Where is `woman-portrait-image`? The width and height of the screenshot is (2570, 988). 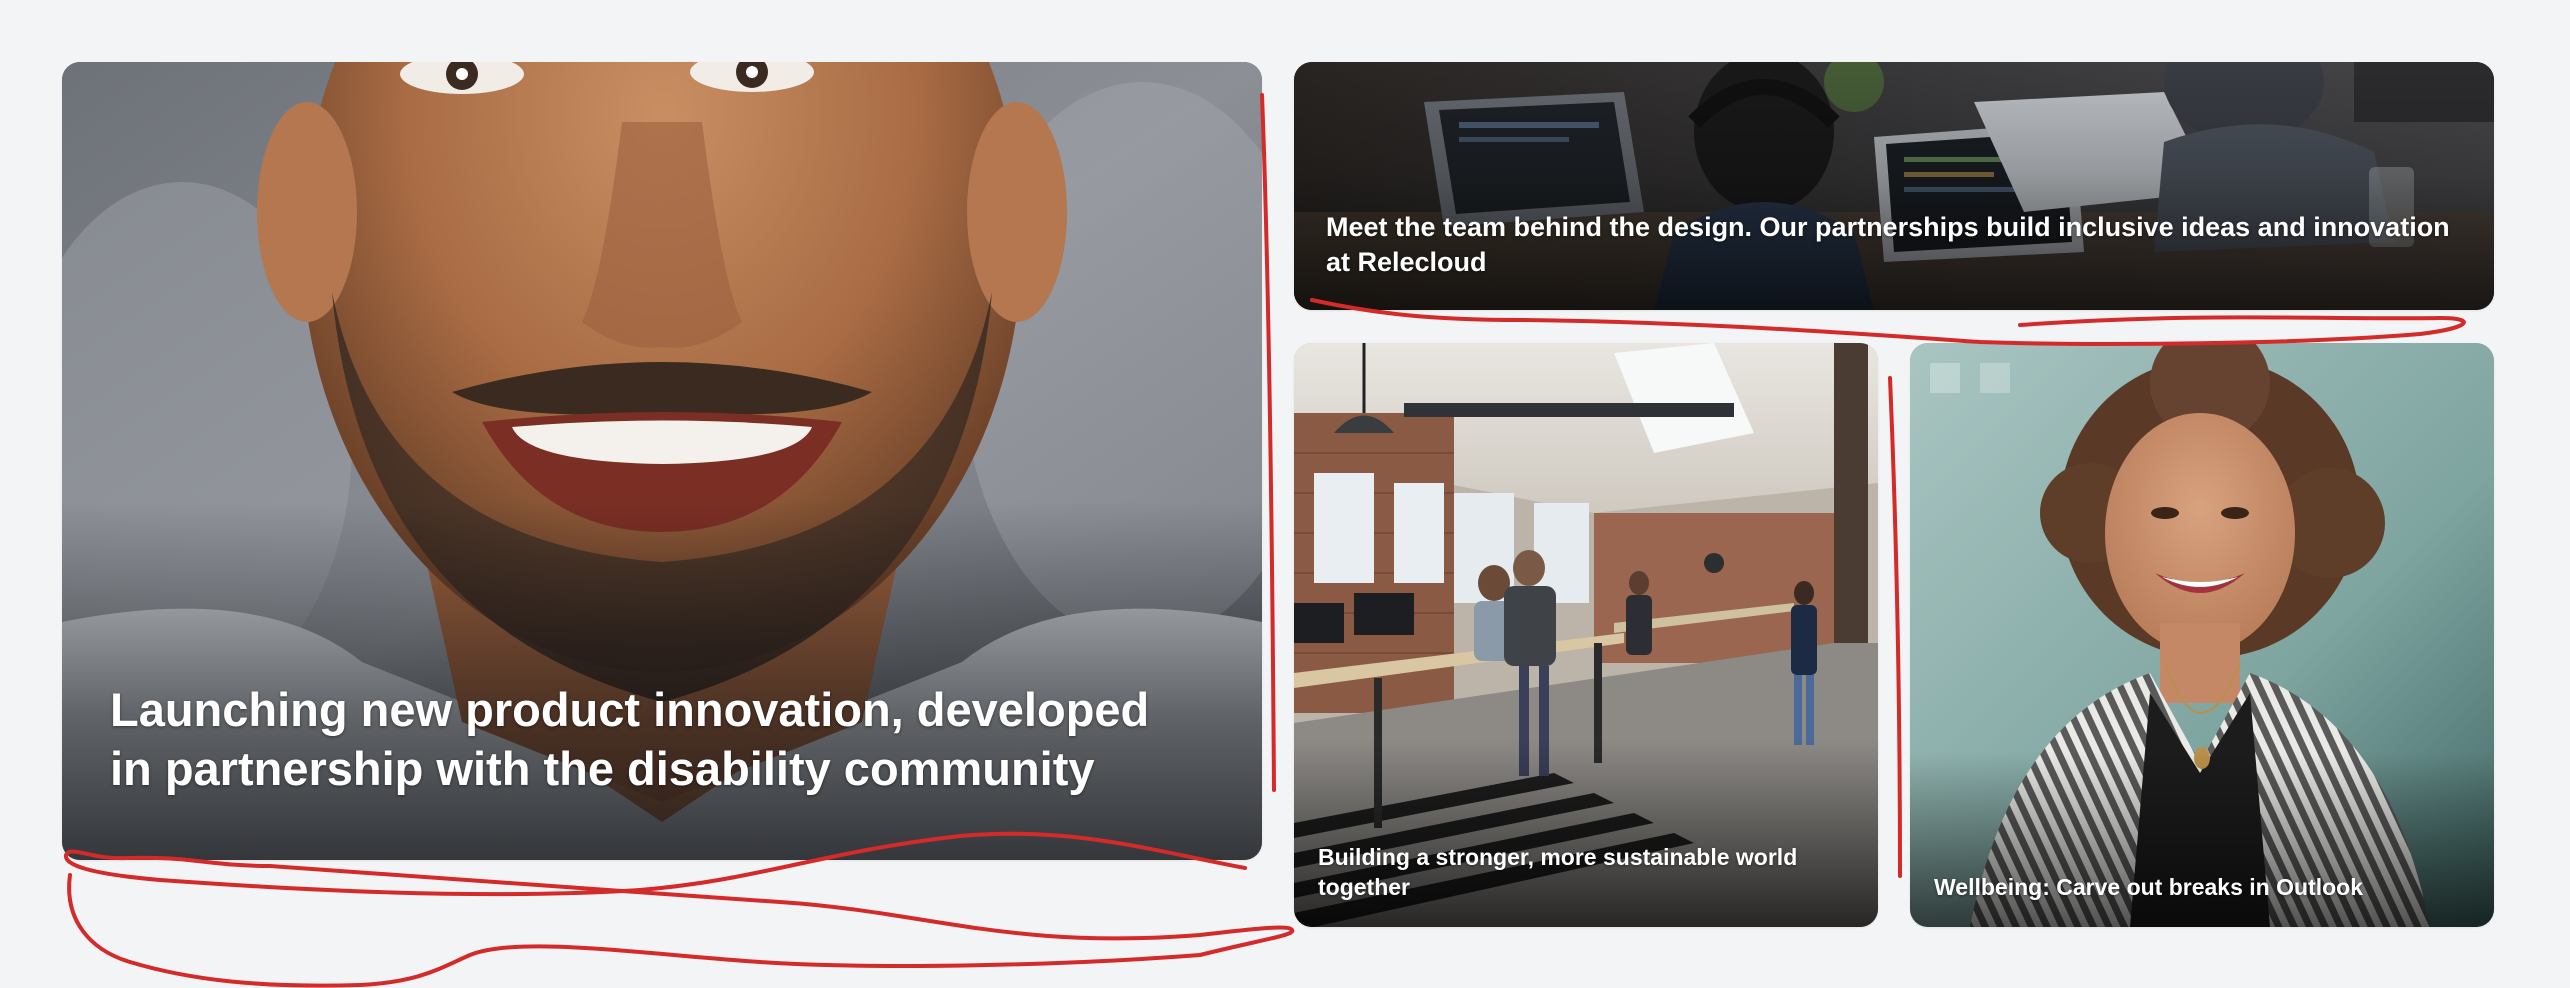
woman-portrait-image is located at coordinates (2202, 635).